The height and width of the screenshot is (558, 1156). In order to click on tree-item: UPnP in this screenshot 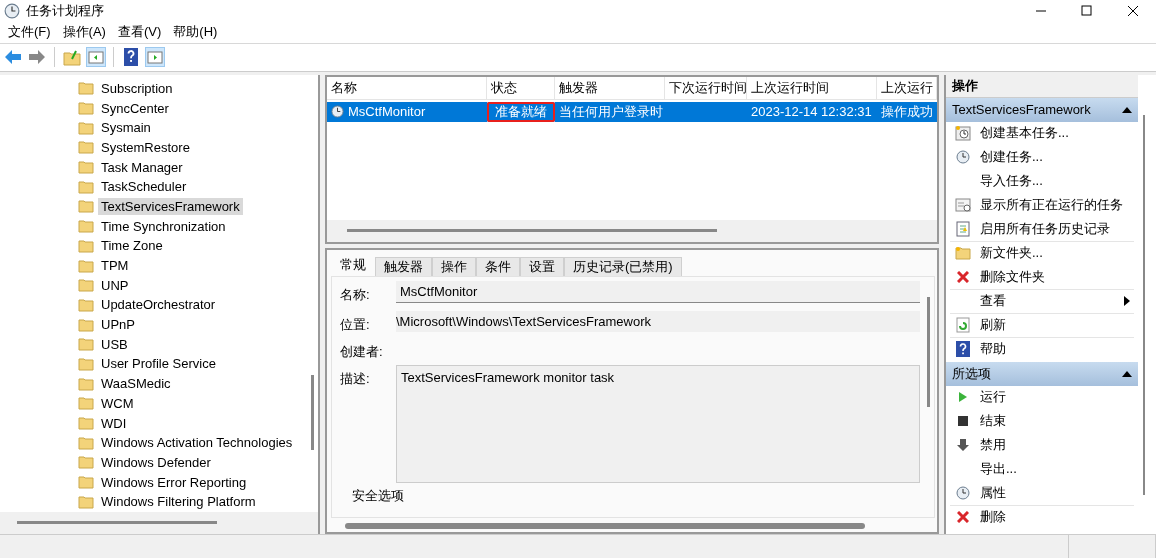, I will do `click(118, 325)`.